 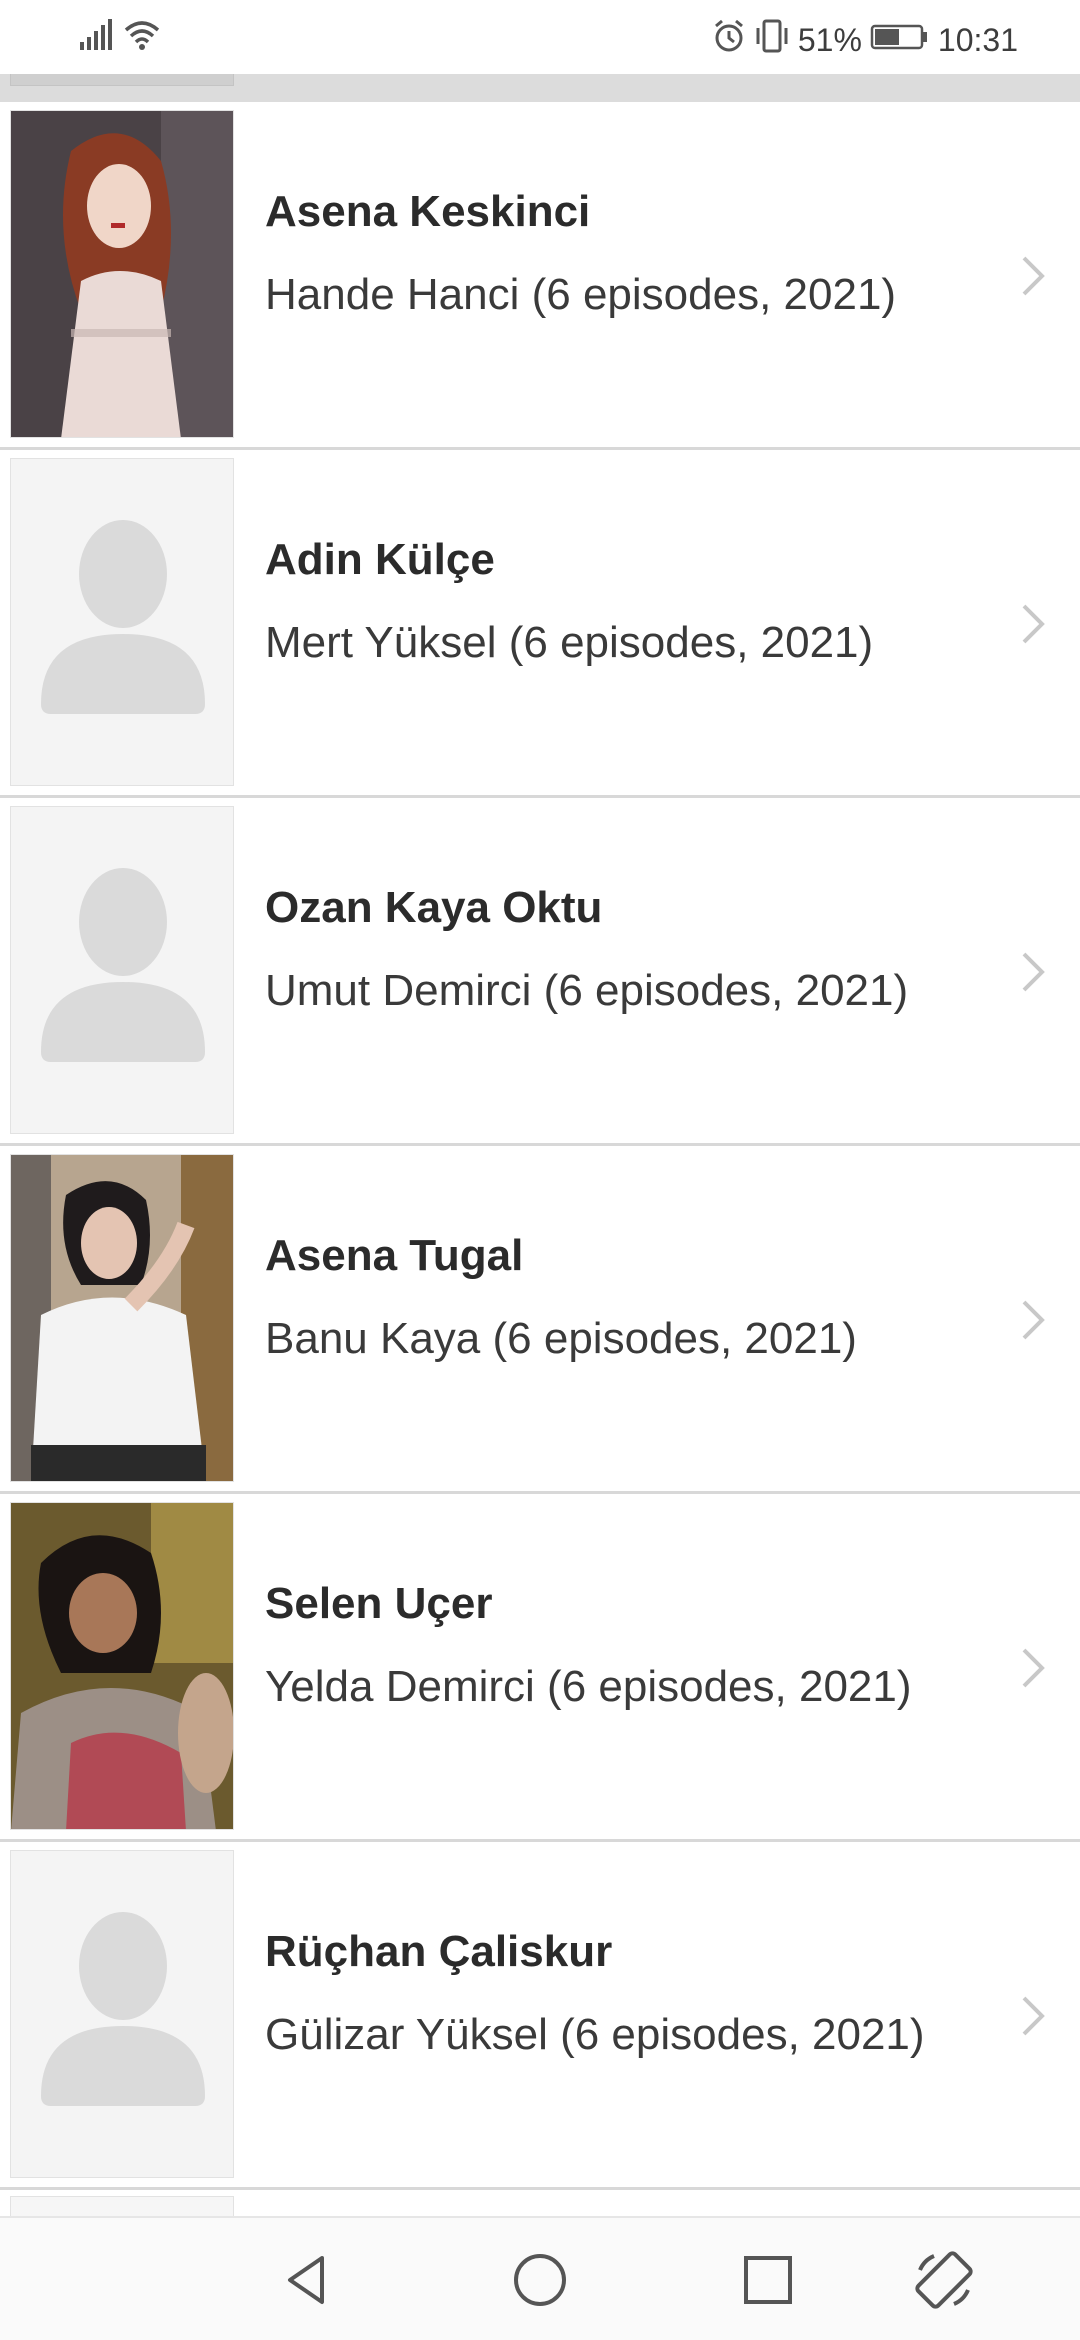 I want to click on back-icon, so click(x=308, y=2280).